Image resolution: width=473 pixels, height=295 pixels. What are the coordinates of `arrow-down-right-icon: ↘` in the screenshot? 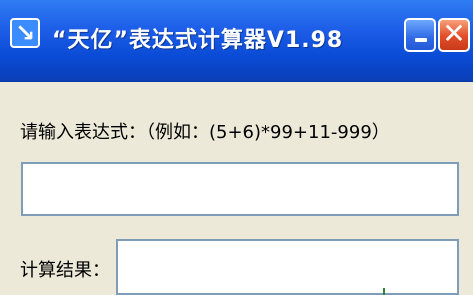 It's located at (25, 33).